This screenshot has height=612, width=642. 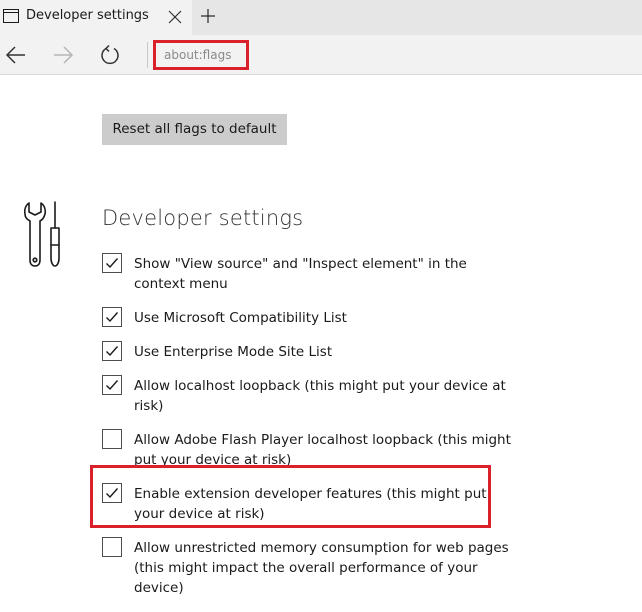 What do you see at coordinates (11, 16) in the screenshot?
I see `page-icon` at bounding box center [11, 16].